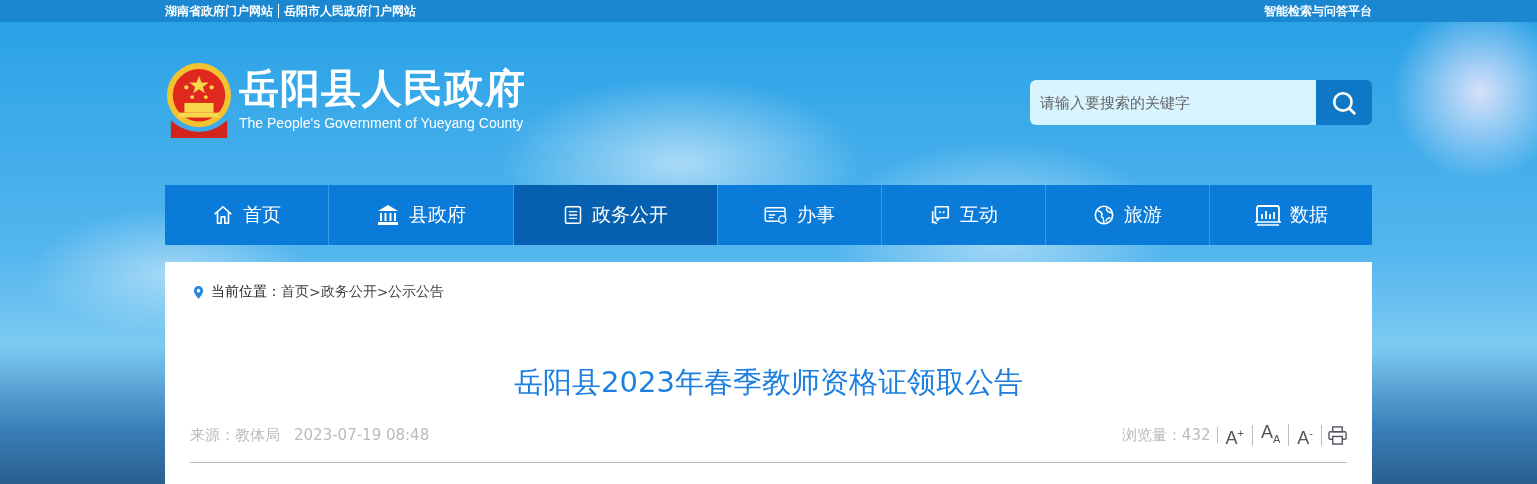 The height and width of the screenshot is (484, 1537). Describe the element at coordinates (1173, 102) in the screenshot. I see `search-field: 请输入要搜索的关键字` at that location.